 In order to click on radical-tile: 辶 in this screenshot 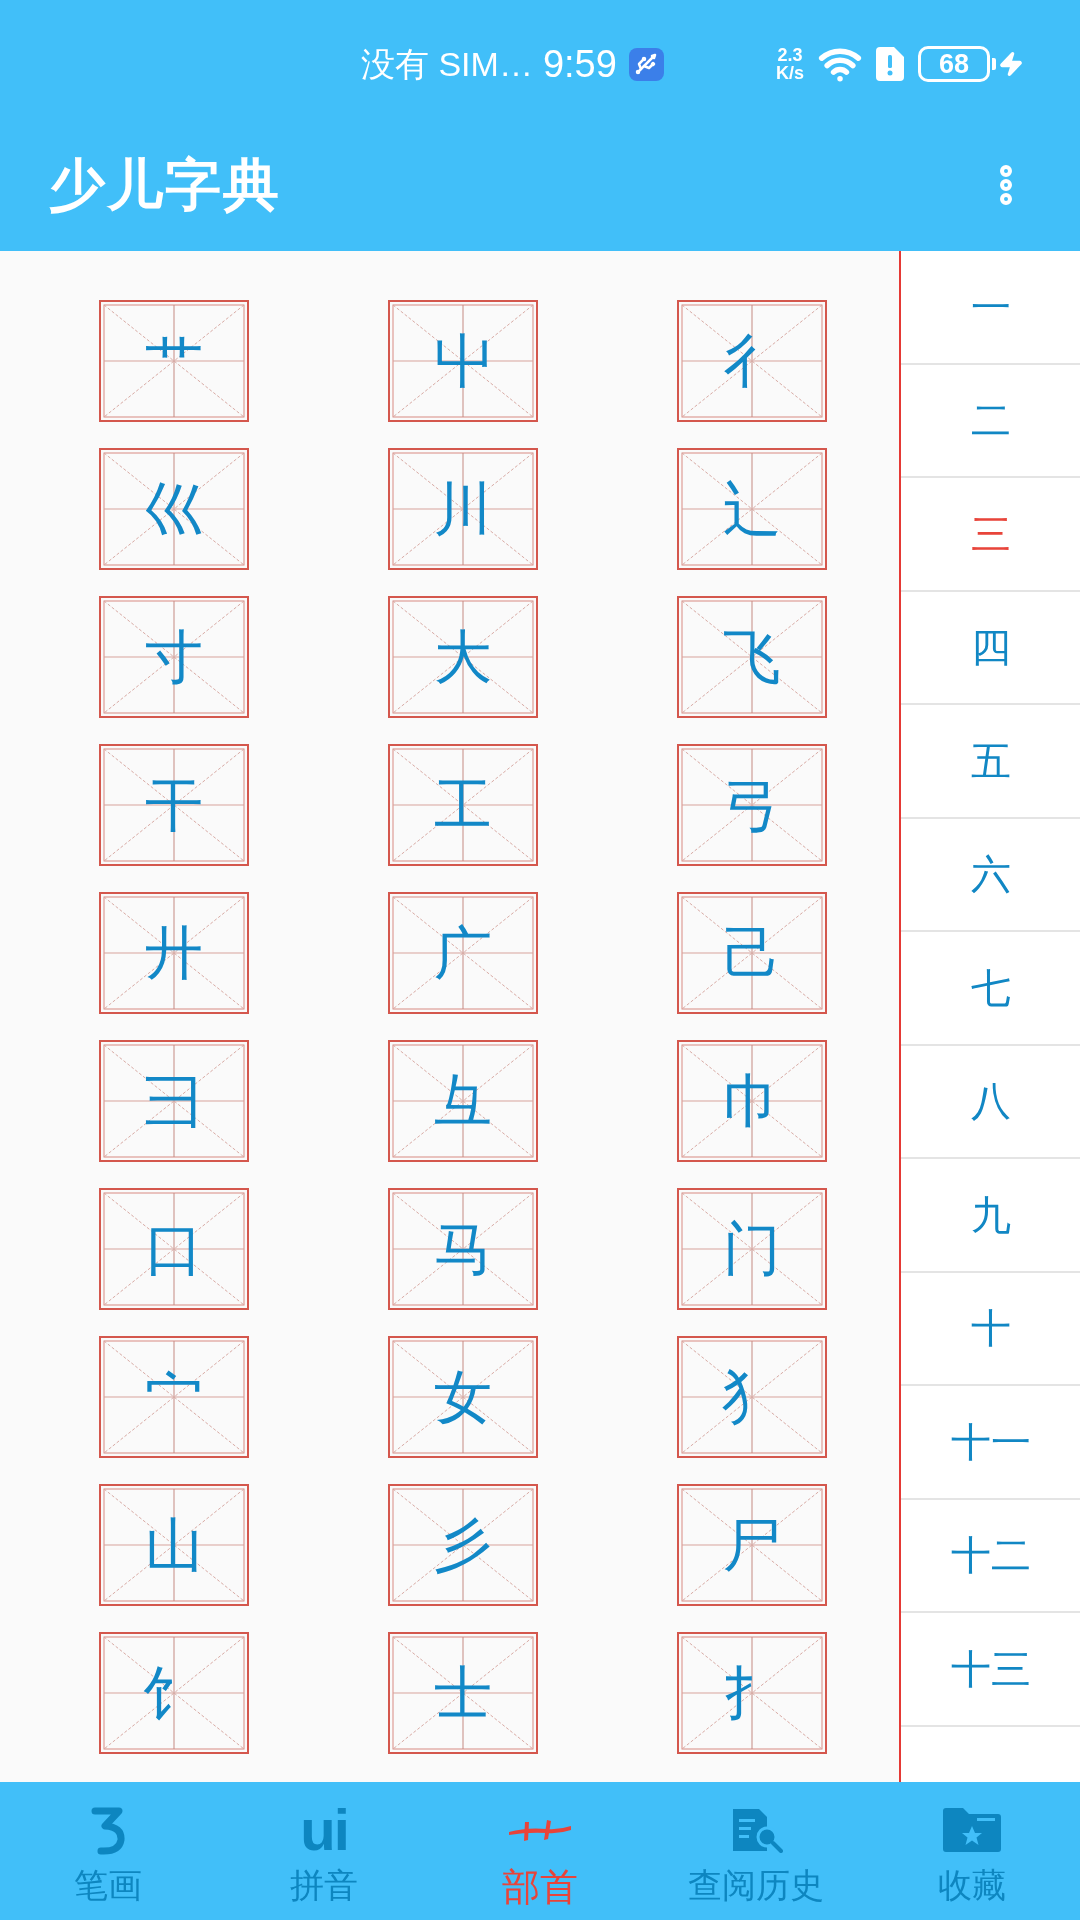, I will do `click(752, 509)`.